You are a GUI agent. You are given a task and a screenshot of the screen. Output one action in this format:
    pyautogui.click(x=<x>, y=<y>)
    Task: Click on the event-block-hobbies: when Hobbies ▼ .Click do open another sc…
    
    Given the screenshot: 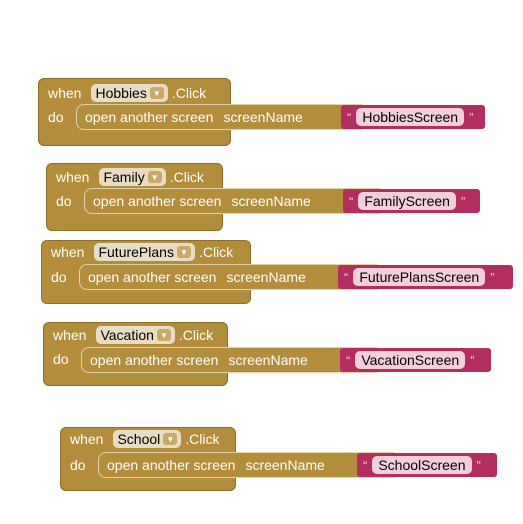 What is the action you would take?
    pyautogui.click(x=263, y=112)
    